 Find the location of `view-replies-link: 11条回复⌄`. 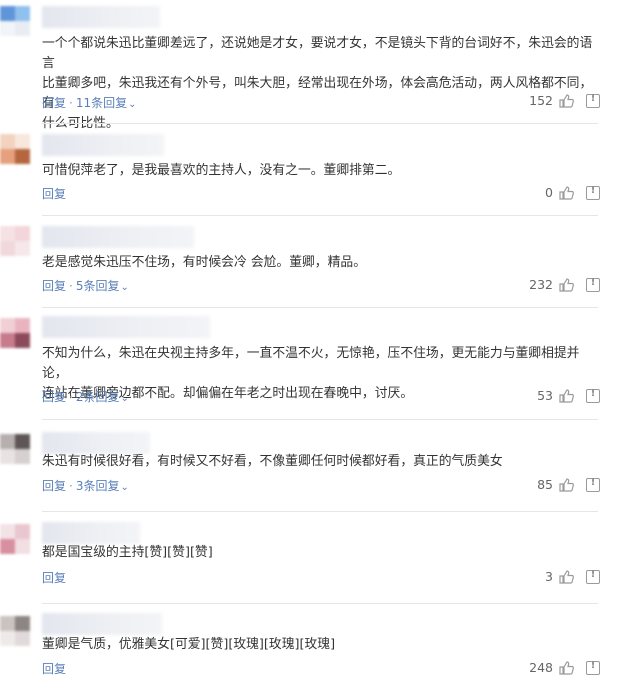

view-replies-link: 11条回复⌄ is located at coordinates (106, 102).